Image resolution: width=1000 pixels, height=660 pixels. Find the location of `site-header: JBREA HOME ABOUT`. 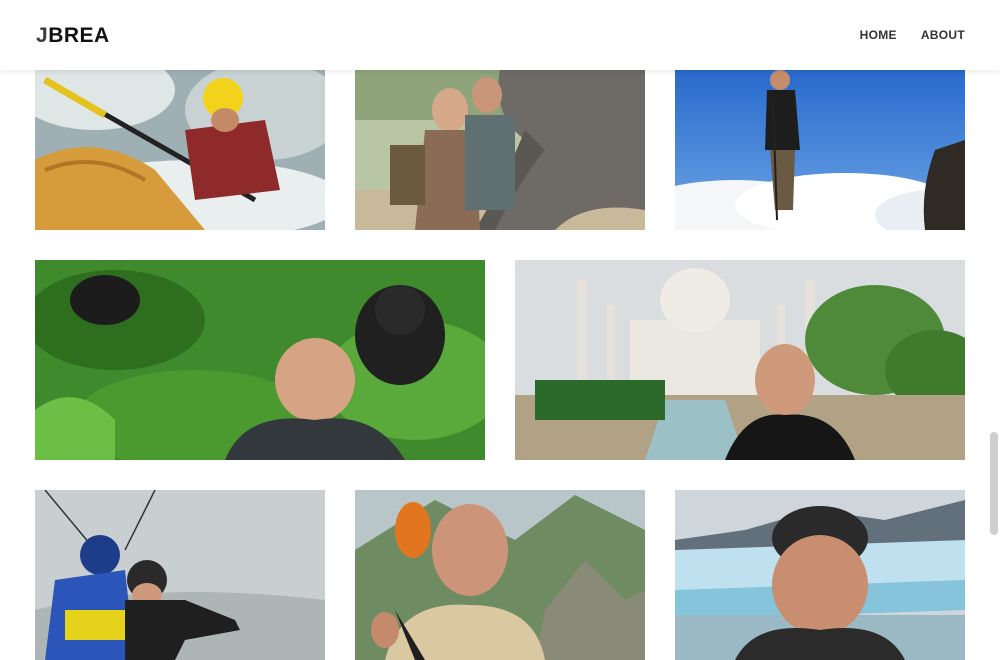

site-header: JBREA HOME ABOUT is located at coordinates (500, 35).